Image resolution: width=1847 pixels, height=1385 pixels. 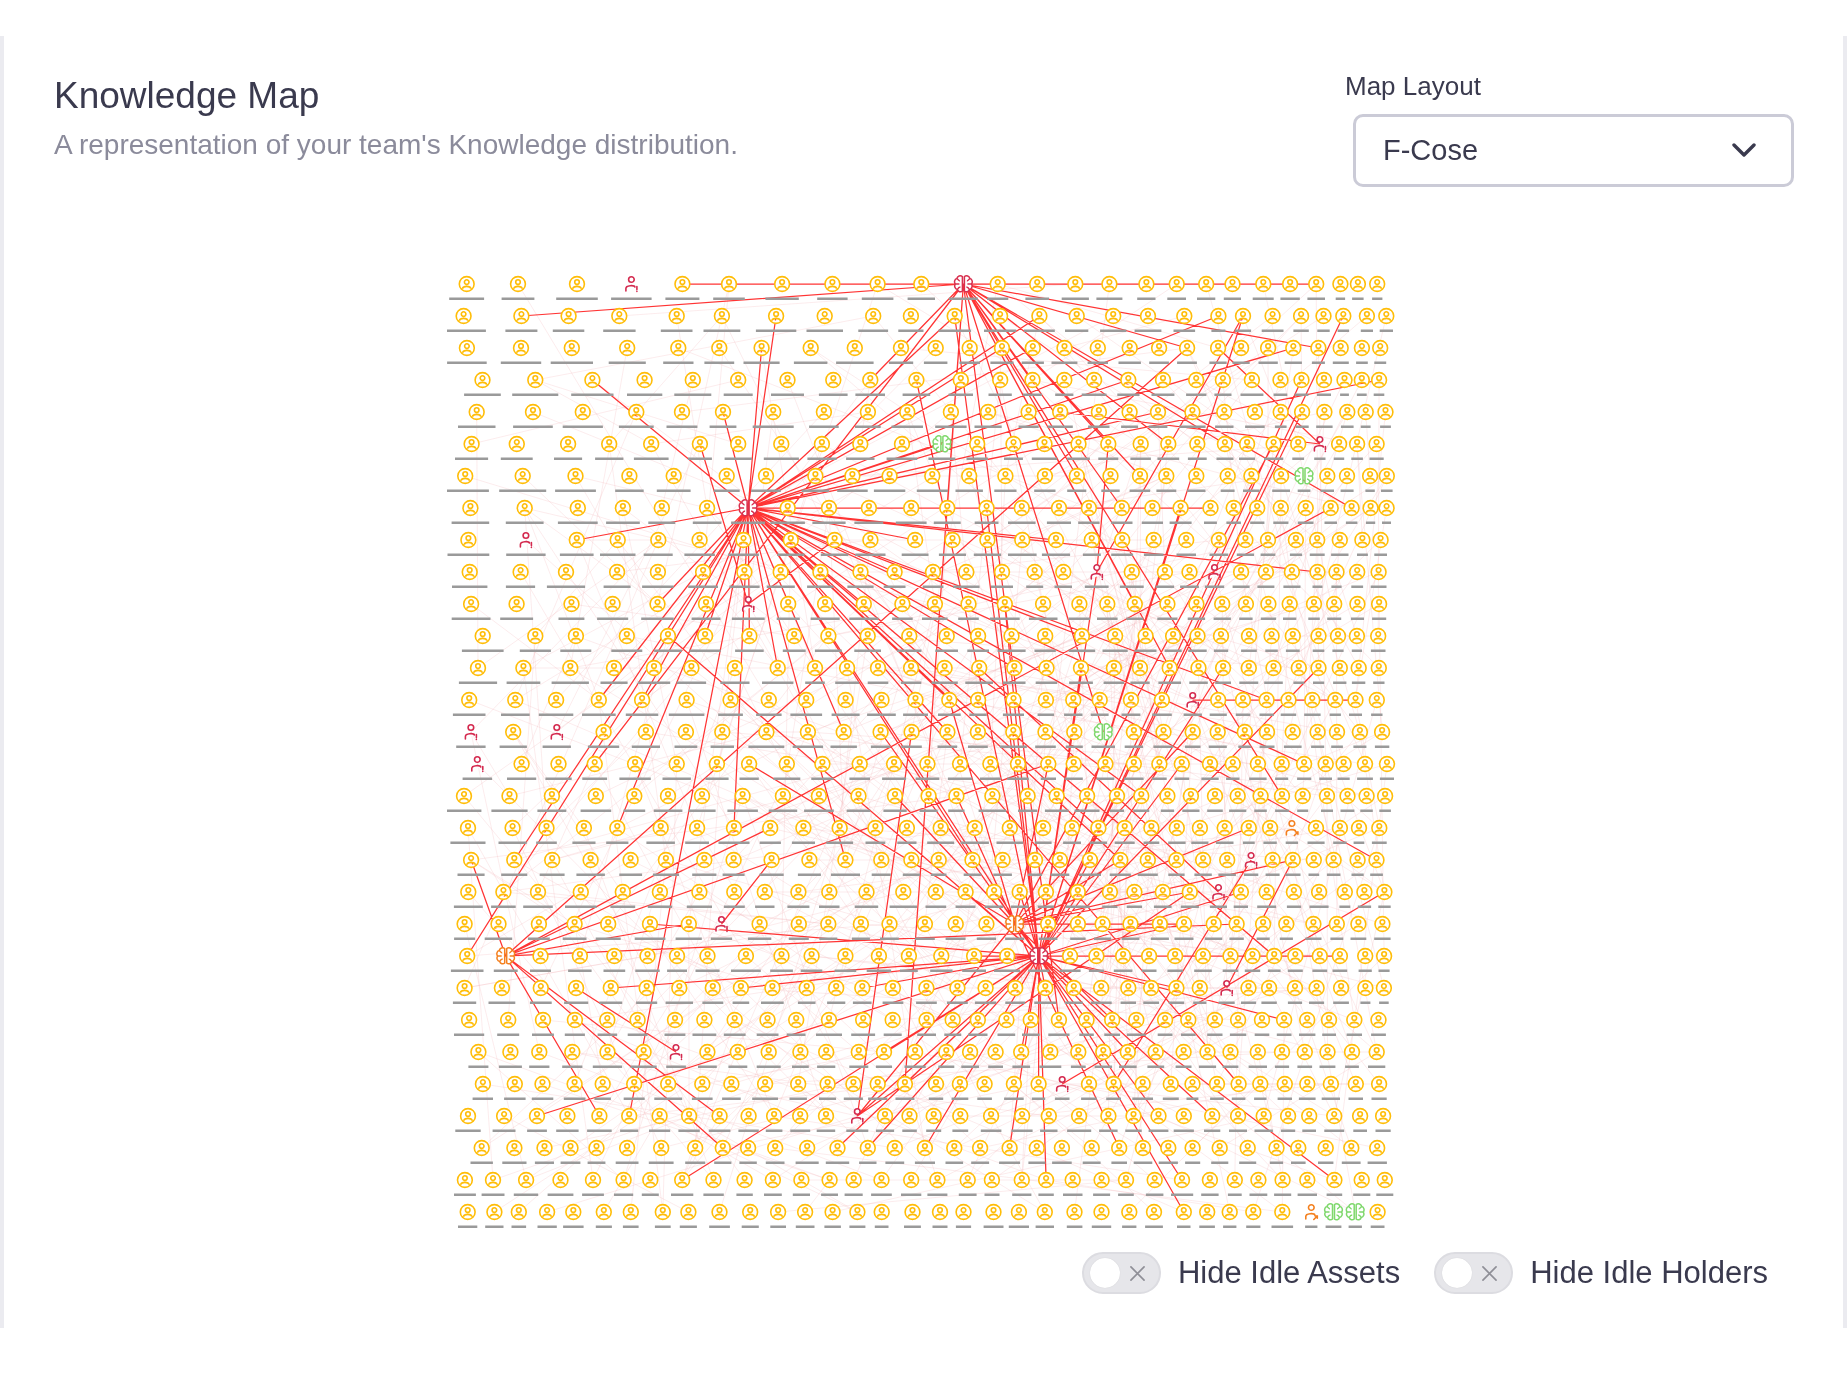 I want to click on chevron-down-icon, so click(x=1744, y=150).